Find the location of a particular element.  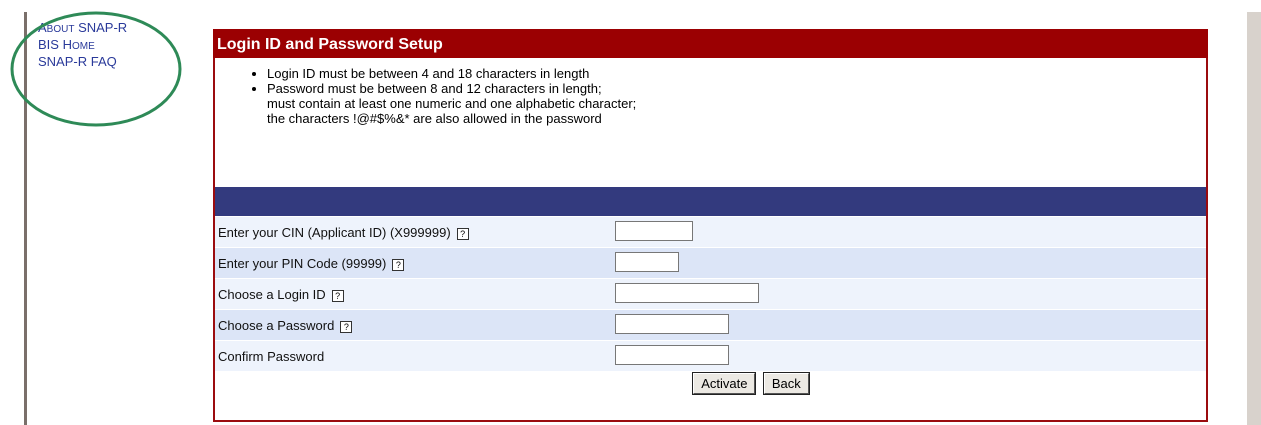

form-actions: Activate Back is located at coordinates (710, 383).